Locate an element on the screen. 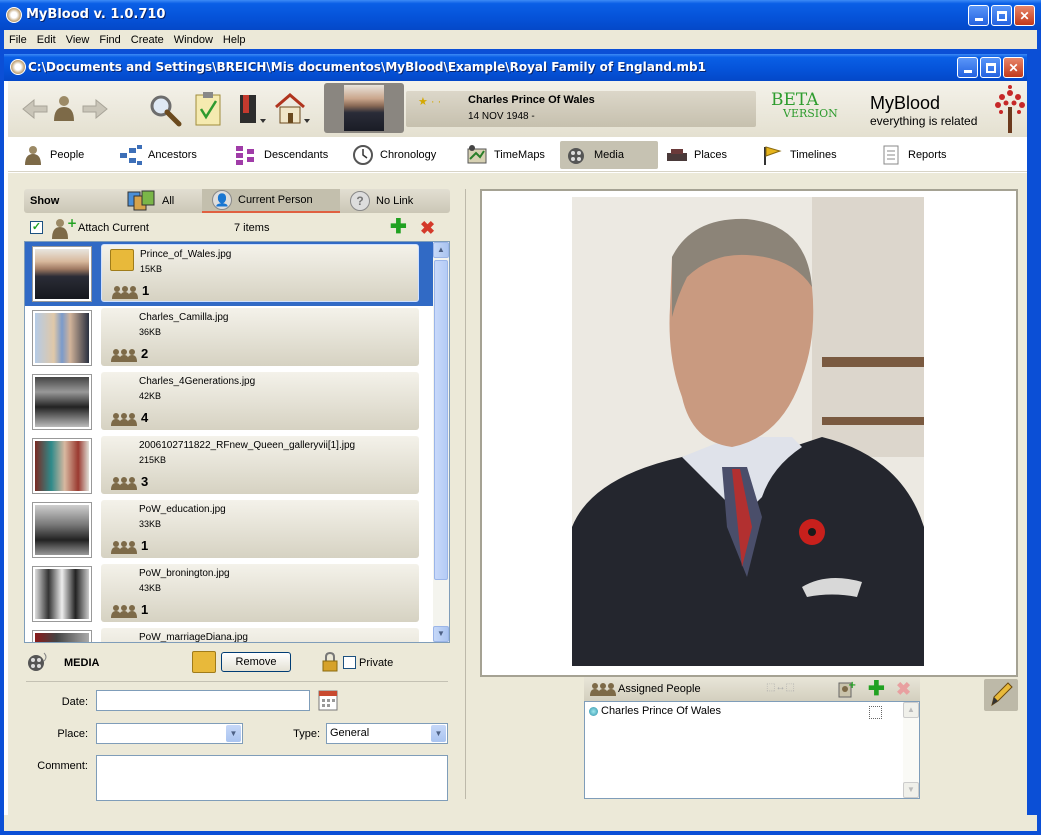  media-thumbnail is located at coordinates (62, 594).